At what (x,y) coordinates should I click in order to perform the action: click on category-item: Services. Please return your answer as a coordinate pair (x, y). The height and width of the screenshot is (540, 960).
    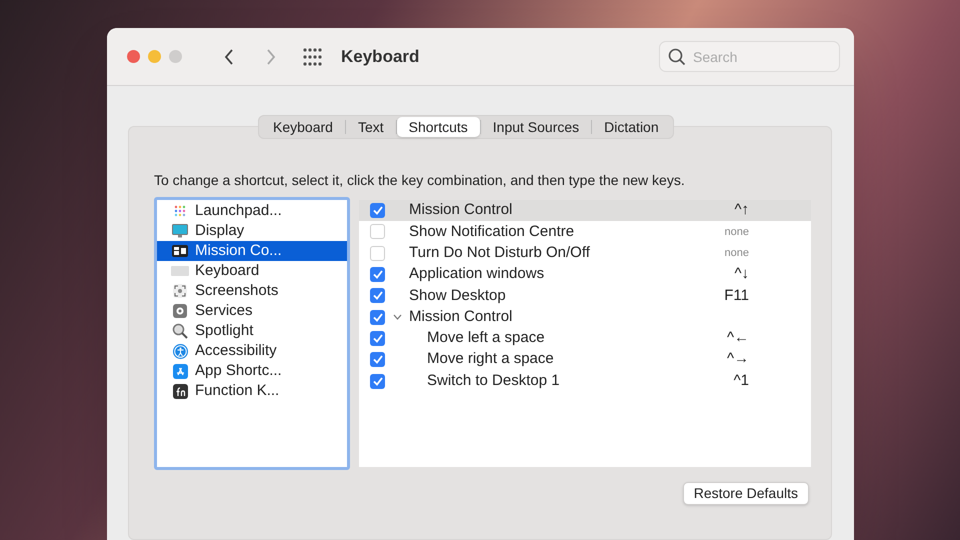
    Looking at the image, I should click on (252, 311).